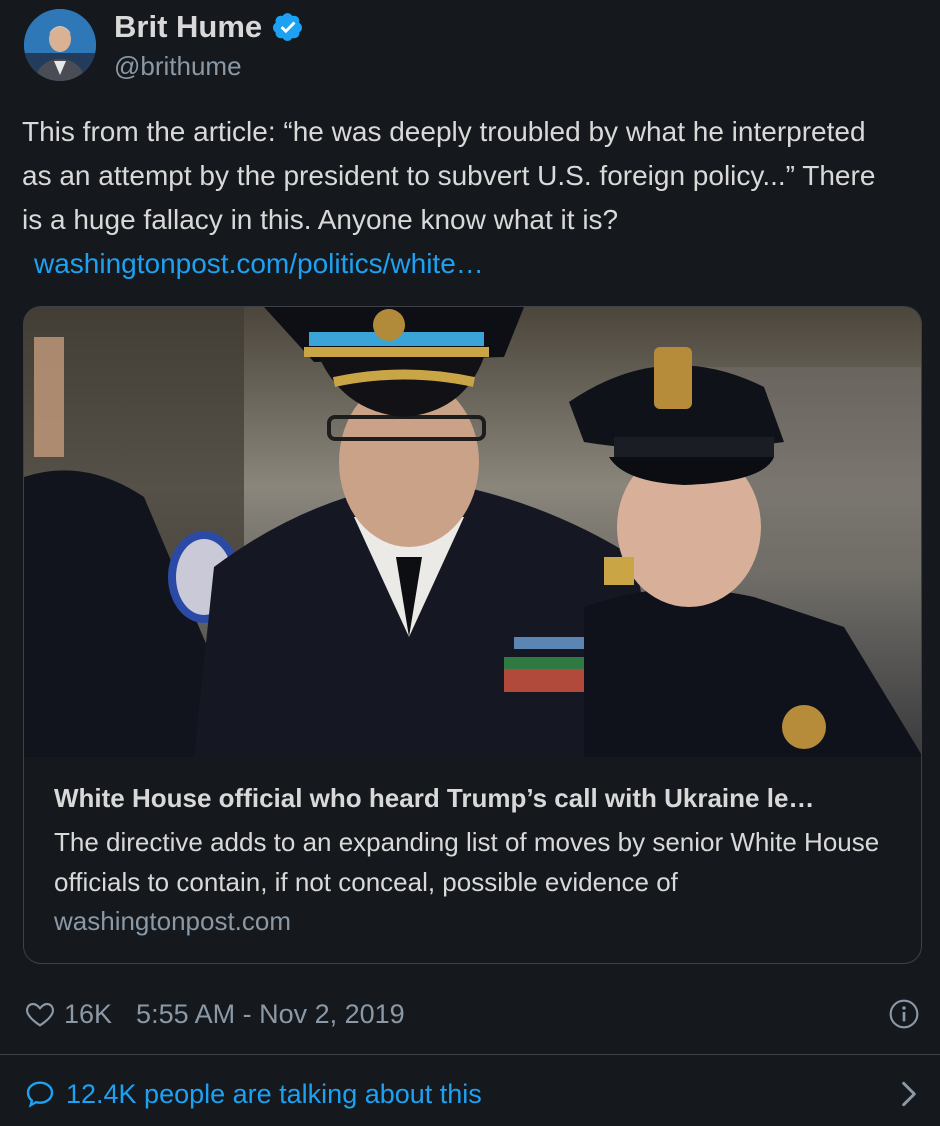 The height and width of the screenshot is (1126, 940). Describe the element at coordinates (472, 1014) in the screenshot. I see `tweet-meta: 16K 5:55 AM - Nov 2, 2019` at that location.